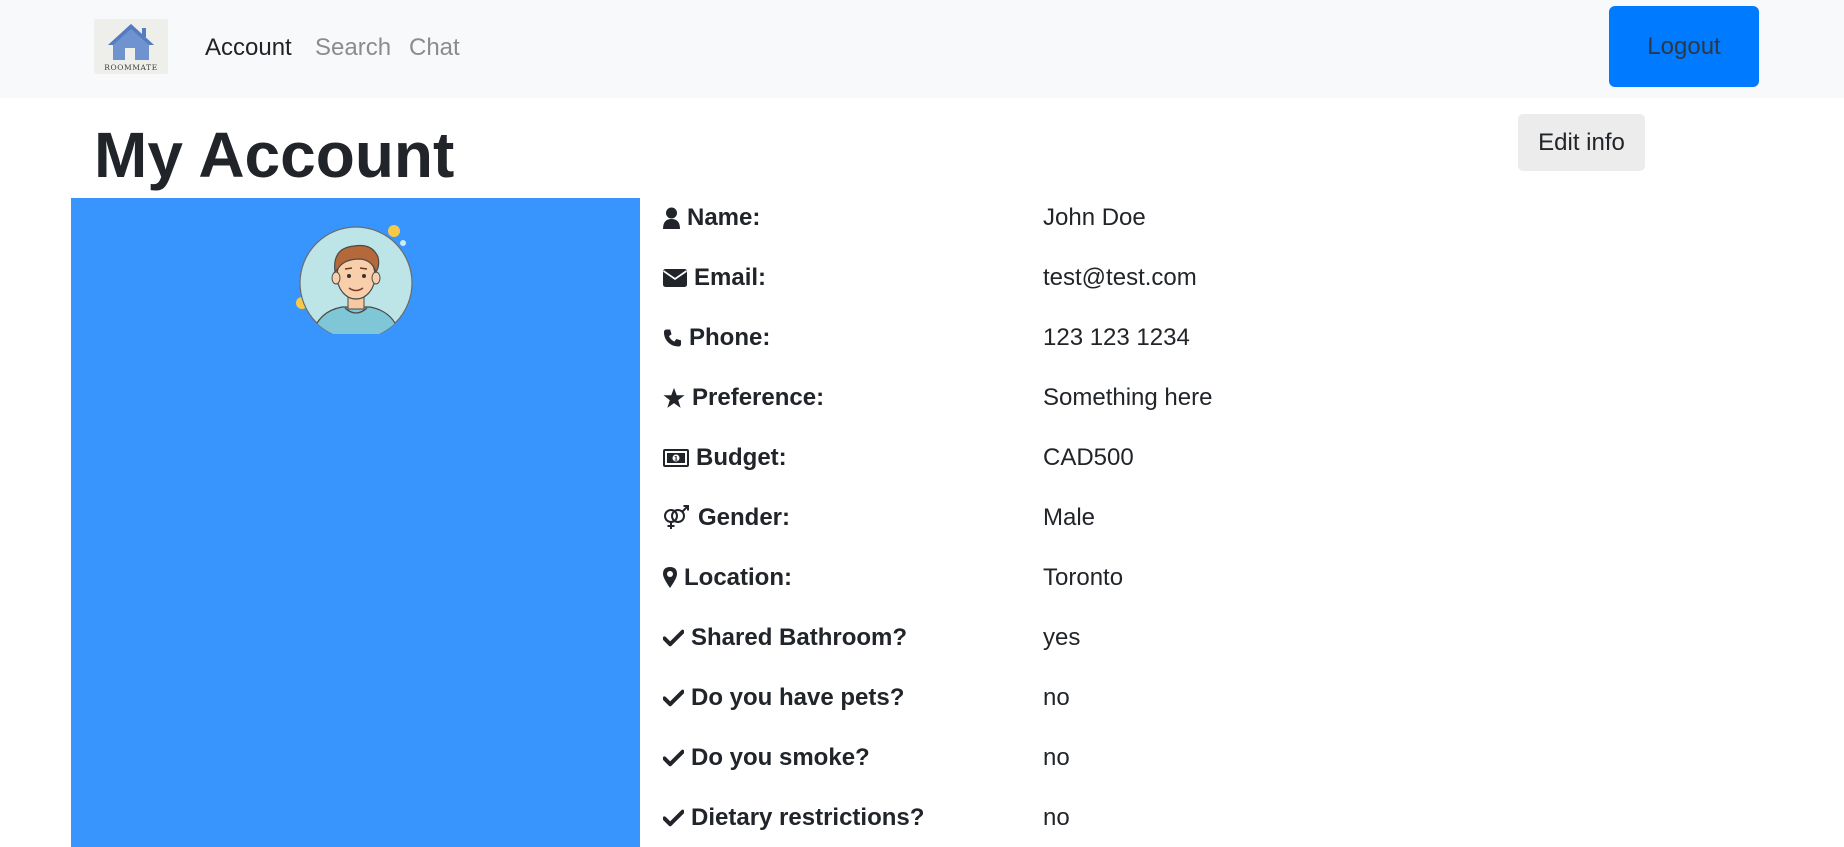 This screenshot has height=847, width=1844. I want to click on house-icon, so click(131, 42).